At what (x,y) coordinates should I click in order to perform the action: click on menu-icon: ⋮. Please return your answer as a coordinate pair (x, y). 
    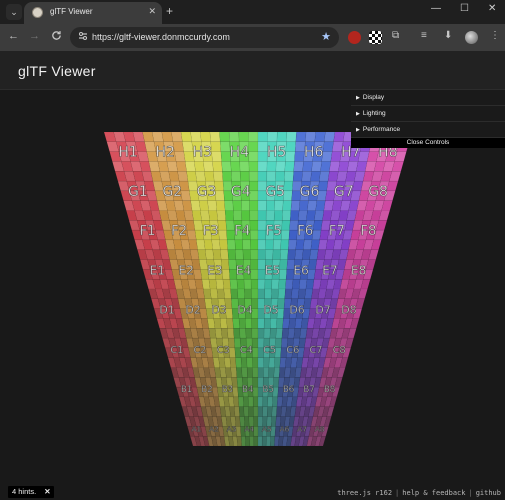
    Looking at the image, I should click on (495, 35).